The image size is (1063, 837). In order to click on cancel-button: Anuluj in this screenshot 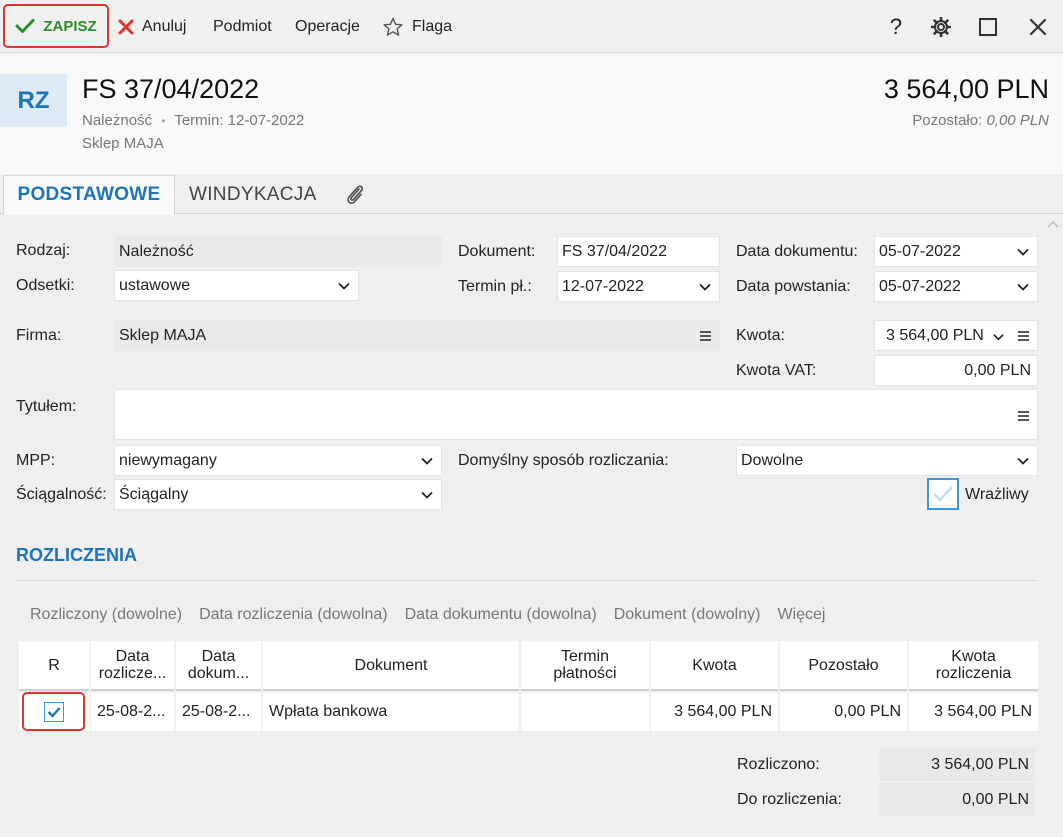, I will do `click(152, 26)`.